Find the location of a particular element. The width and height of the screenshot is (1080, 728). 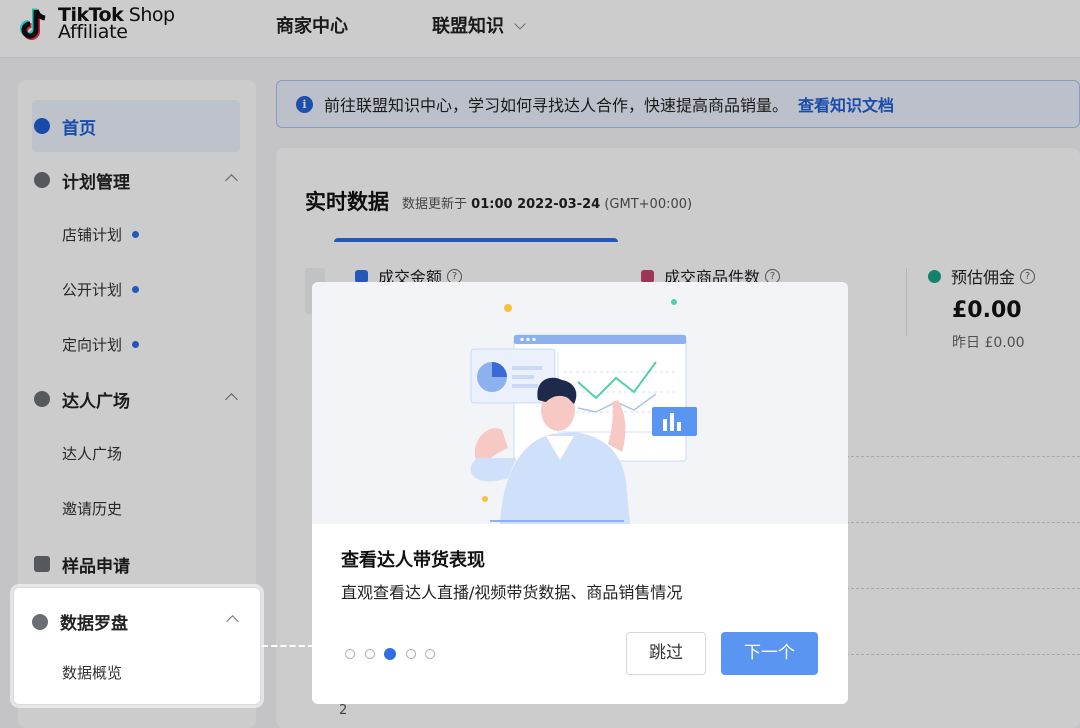

modal-description: 直观查看达人直播/视频带货数据、商品销售情况 is located at coordinates (512, 592).